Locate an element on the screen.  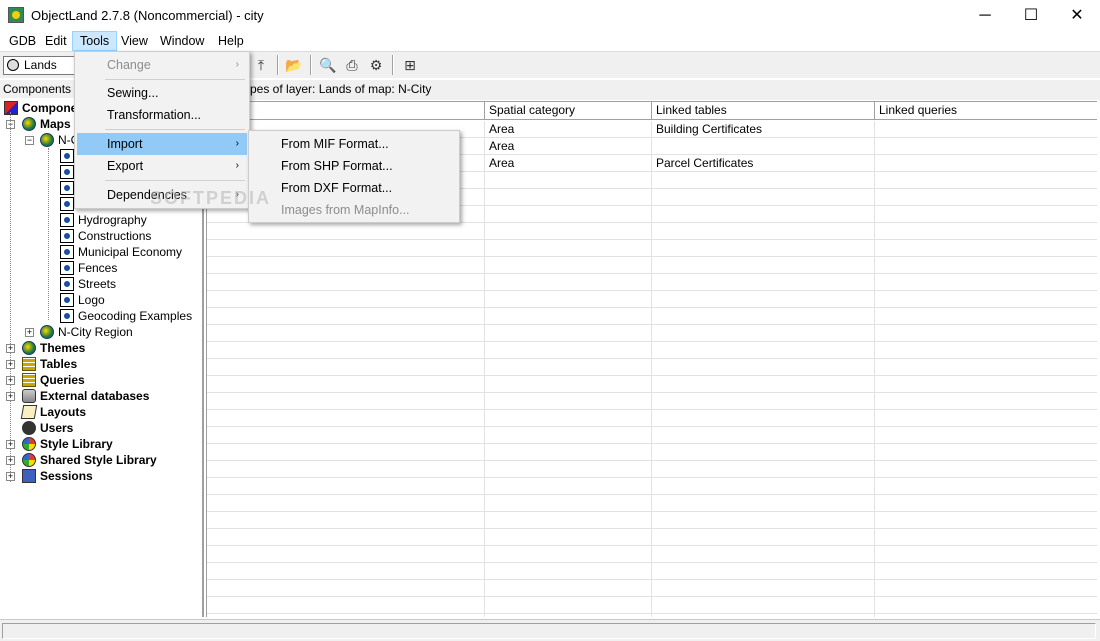
tree-item-sessions: Sessions is located at coordinates (57, 476).